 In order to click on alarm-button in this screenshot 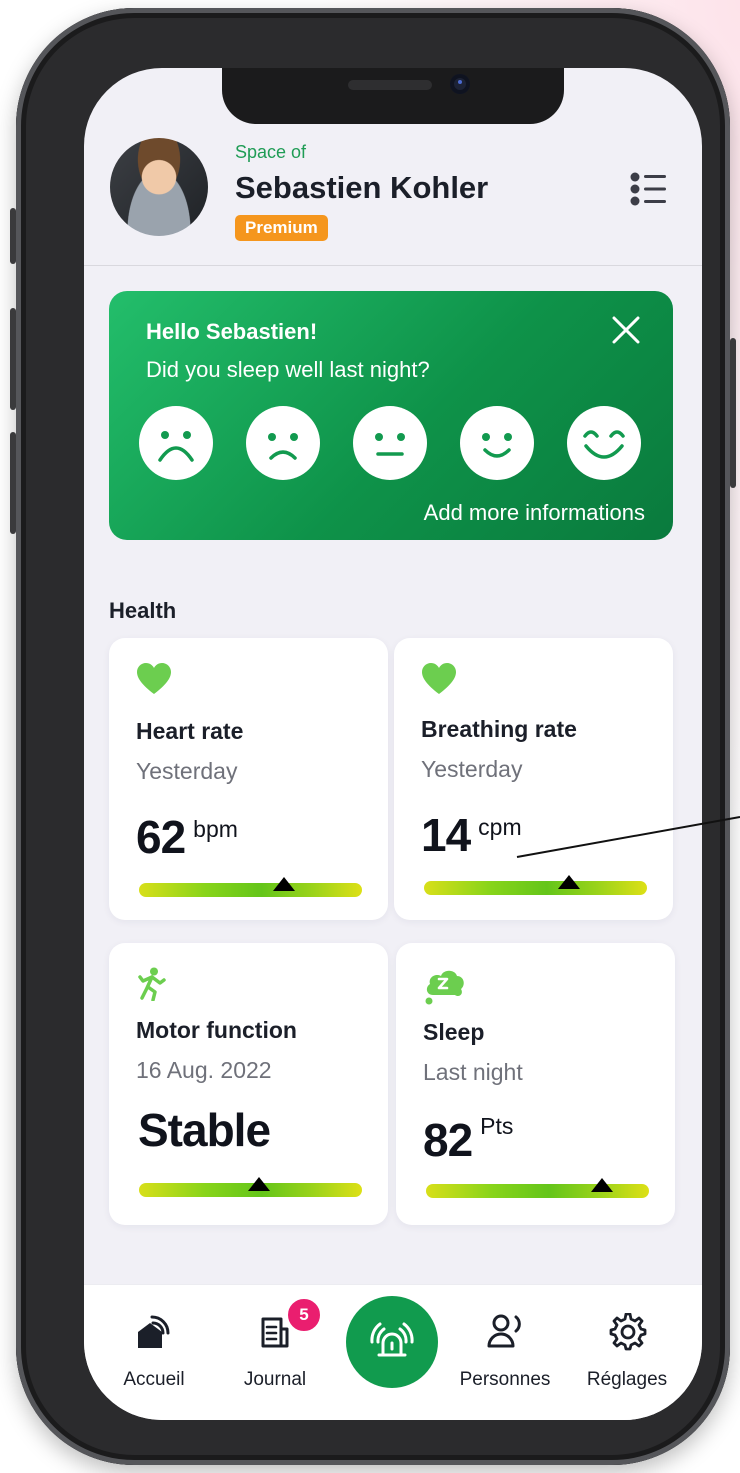, I will do `click(392, 1342)`.